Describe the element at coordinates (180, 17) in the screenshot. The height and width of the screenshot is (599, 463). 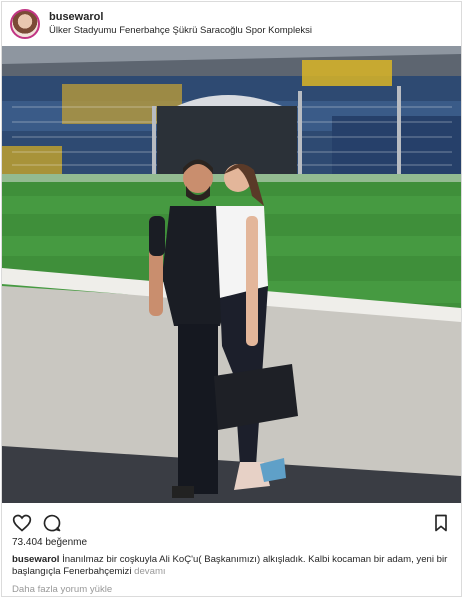
I see `username-link: busewarol` at that location.